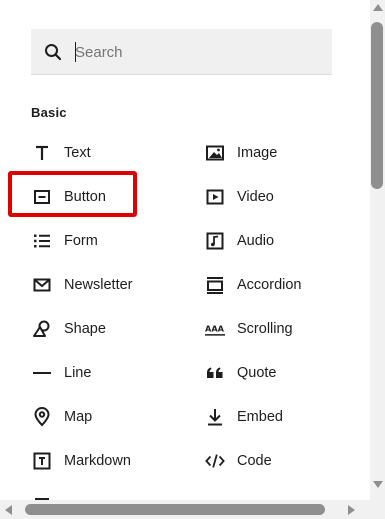  Describe the element at coordinates (49, 112) in the screenshot. I see `section-title-basic: Basic` at that location.